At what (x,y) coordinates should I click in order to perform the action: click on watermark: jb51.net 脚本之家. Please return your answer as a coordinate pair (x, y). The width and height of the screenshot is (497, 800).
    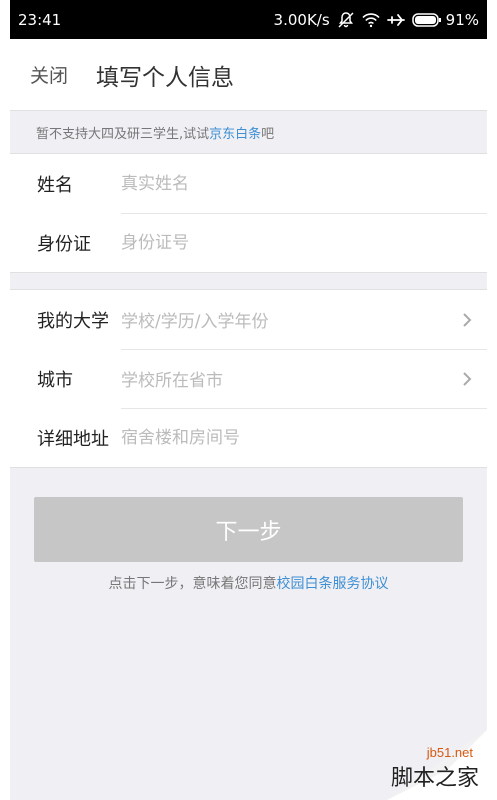
    Looking at the image, I should click on (417, 765).